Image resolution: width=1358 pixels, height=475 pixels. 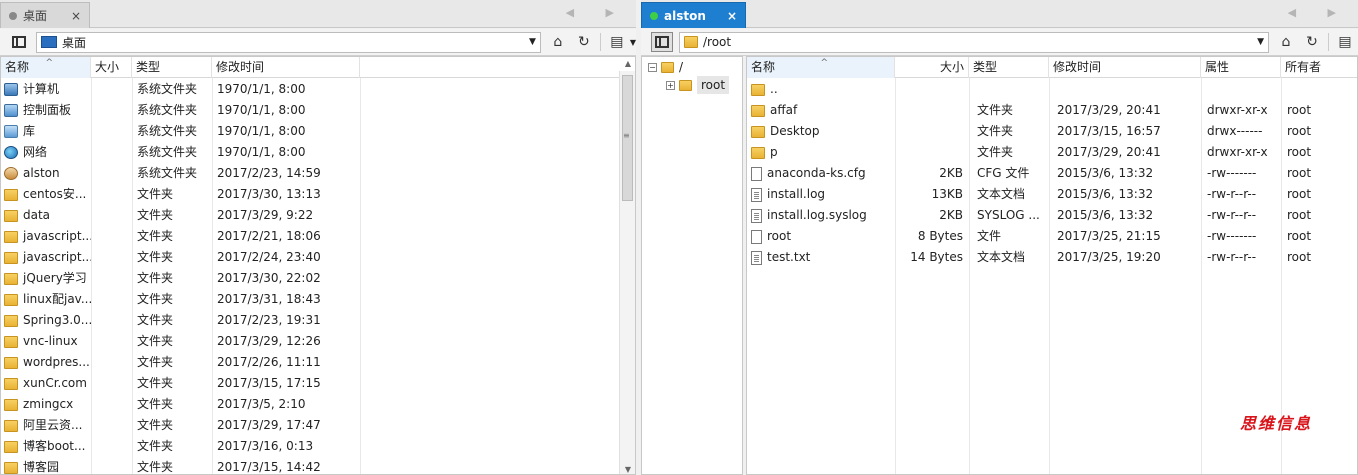 What do you see at coordinates (318, 299) in the screenshot?
I see `table-row: linux配jav... 文件夹 2017/3/31, 18:43` at bounding box center [318, 299].